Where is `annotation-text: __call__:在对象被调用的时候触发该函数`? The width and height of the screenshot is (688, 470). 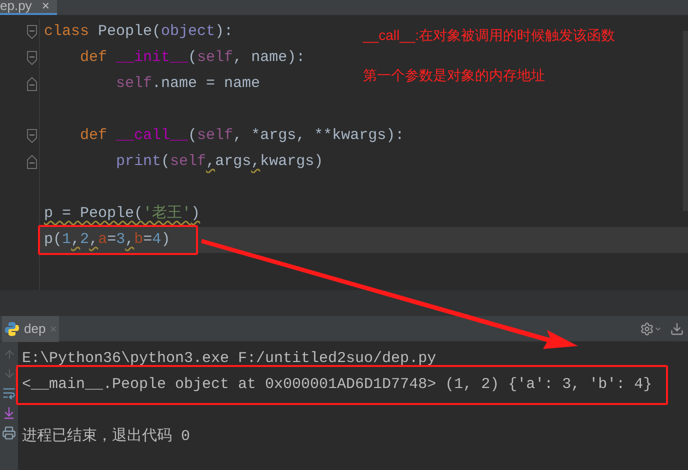 annotation-text: __call__:在对象被调用的时候触发该函数 is located at coordinates (489, 35).